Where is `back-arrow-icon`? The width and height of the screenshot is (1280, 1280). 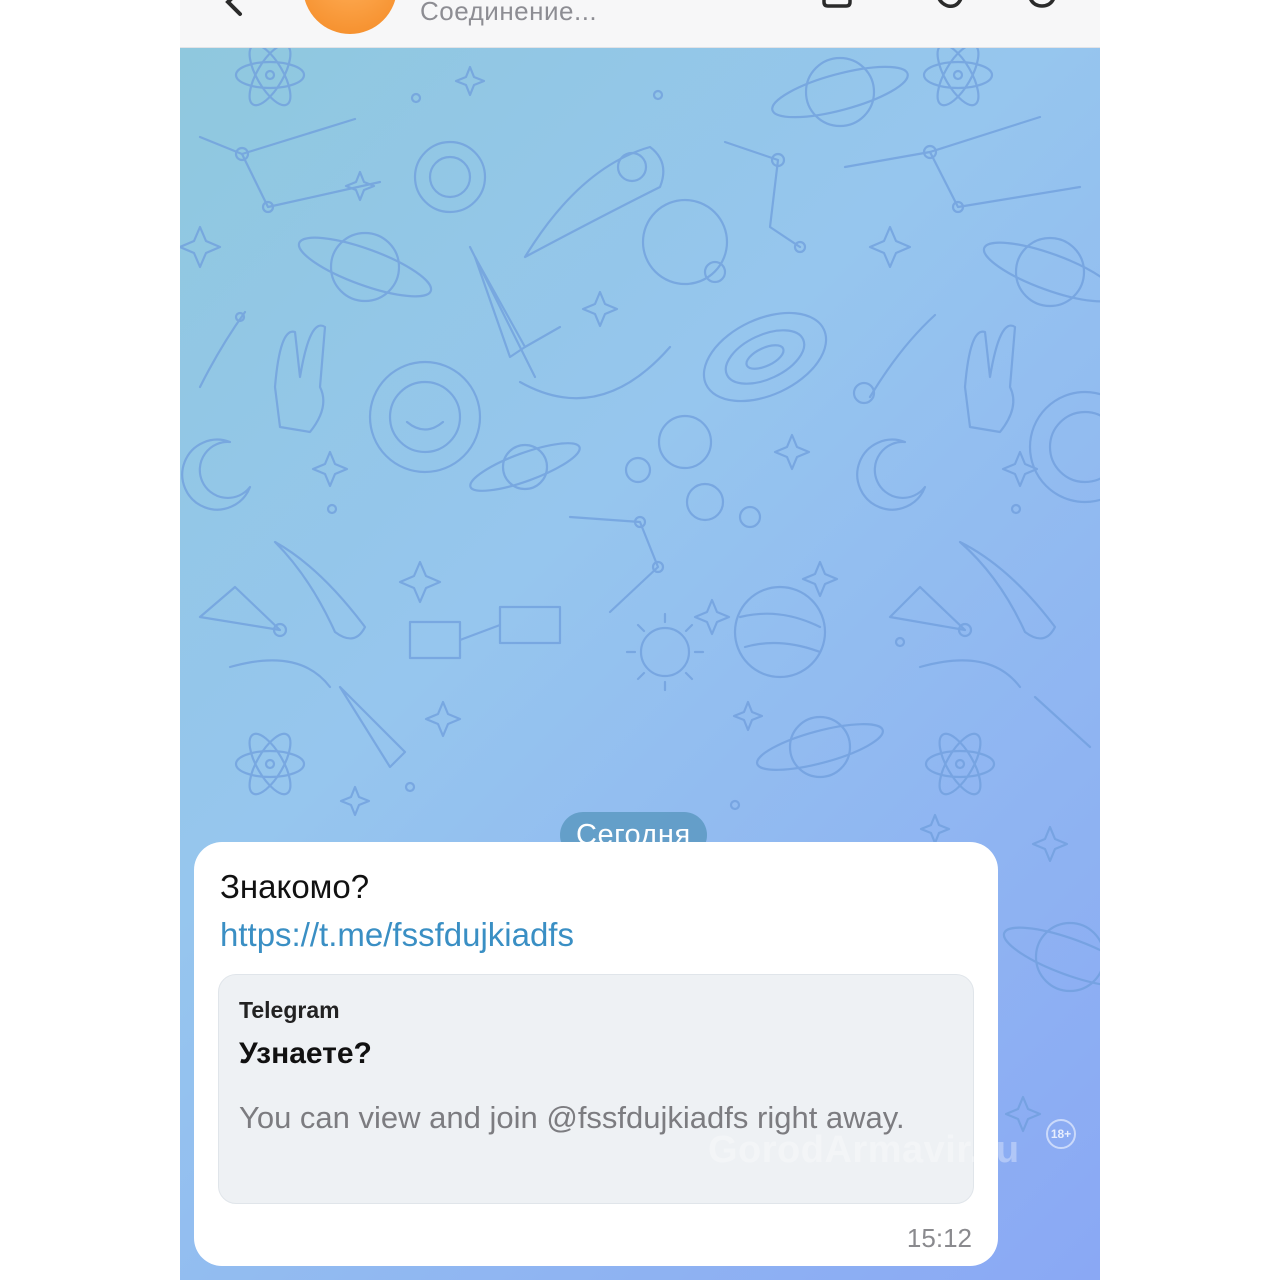 back-arrow-icon is located at coordinates (235, 9).